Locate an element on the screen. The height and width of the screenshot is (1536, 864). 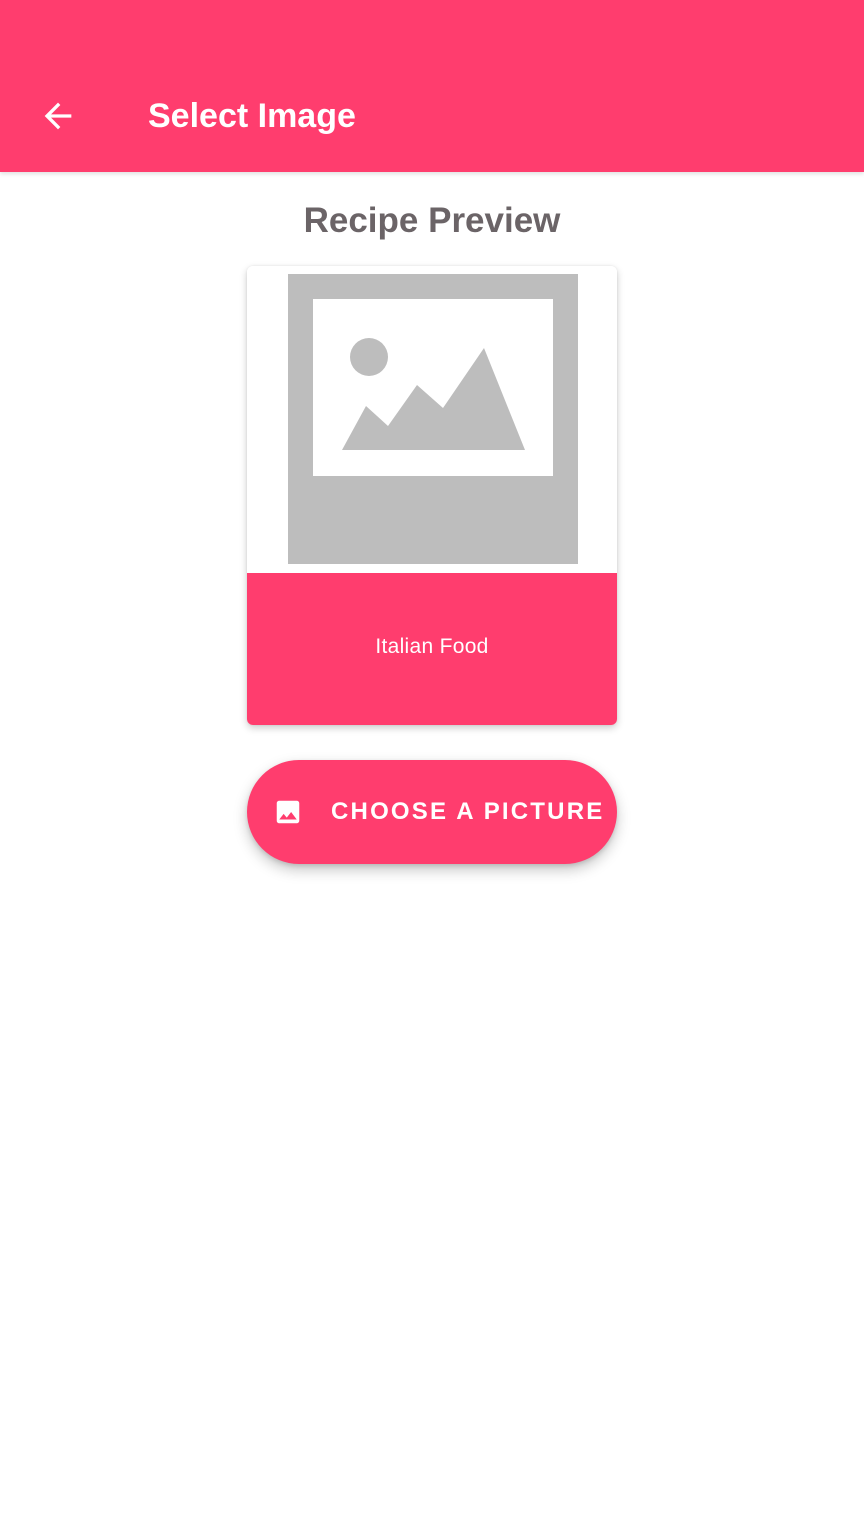
recipe-image is located at coordinates (432, 419).